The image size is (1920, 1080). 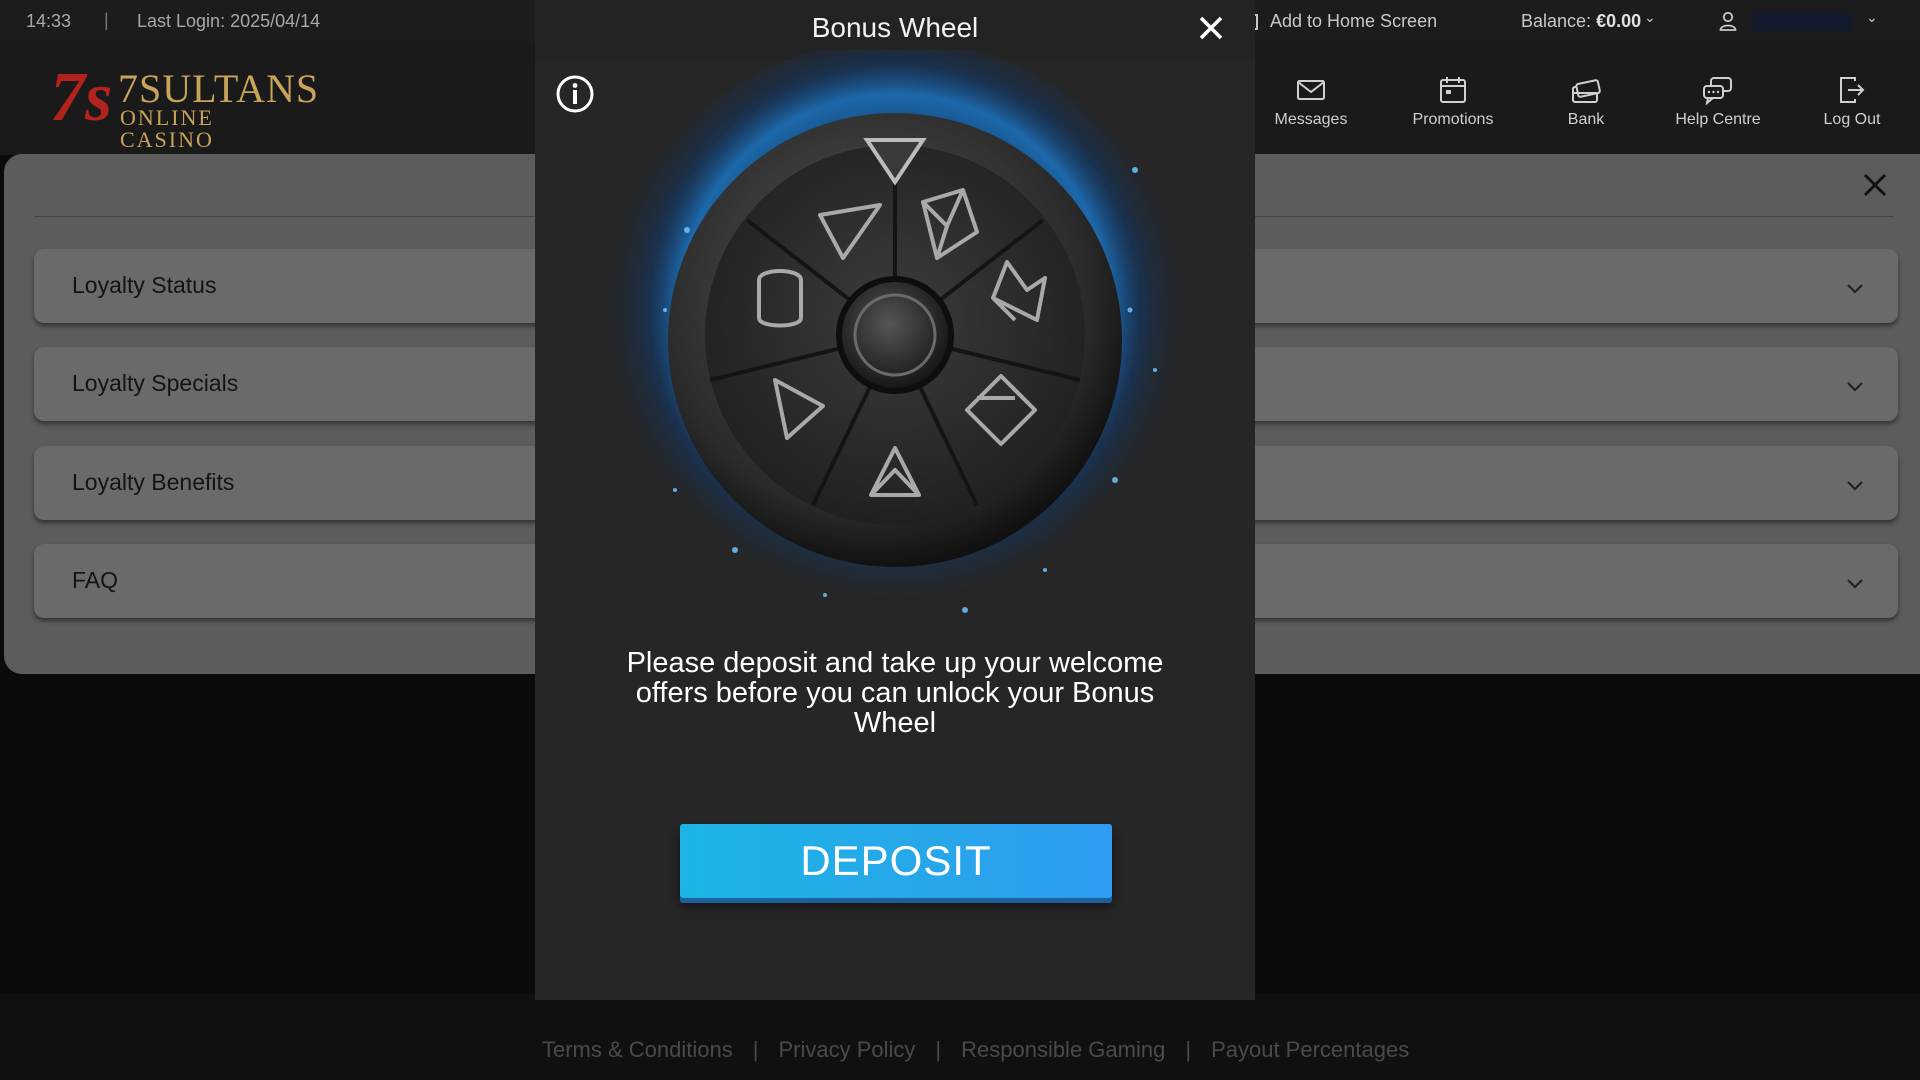 What do you see at coordinates (895, 27) in the screenshot?
I see `modal-title: Bonus Wheel` at bounding box center [895, 27].